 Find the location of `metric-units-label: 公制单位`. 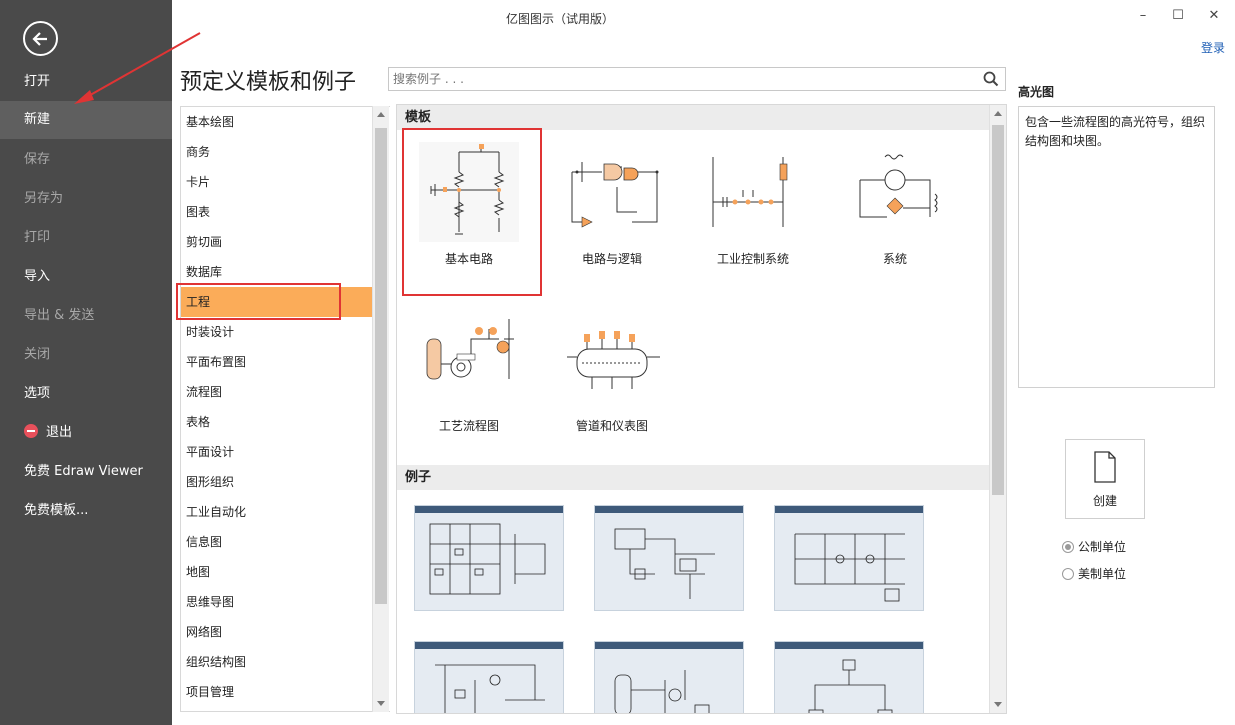

metric-units-label: 公制单位 is located at coordinates (1102, 547).